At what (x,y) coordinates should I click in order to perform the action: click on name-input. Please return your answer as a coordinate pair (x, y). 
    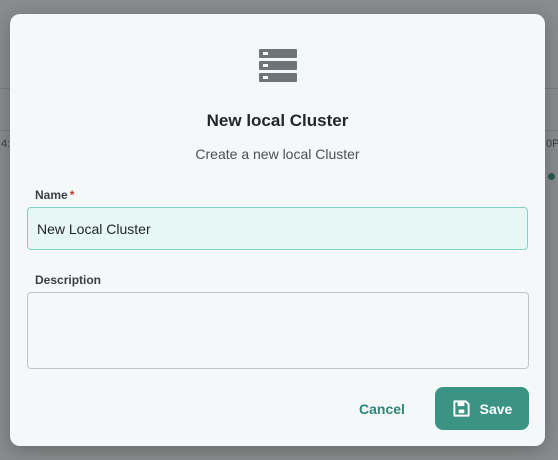
    Looking at the image, I should click on (277, 228).